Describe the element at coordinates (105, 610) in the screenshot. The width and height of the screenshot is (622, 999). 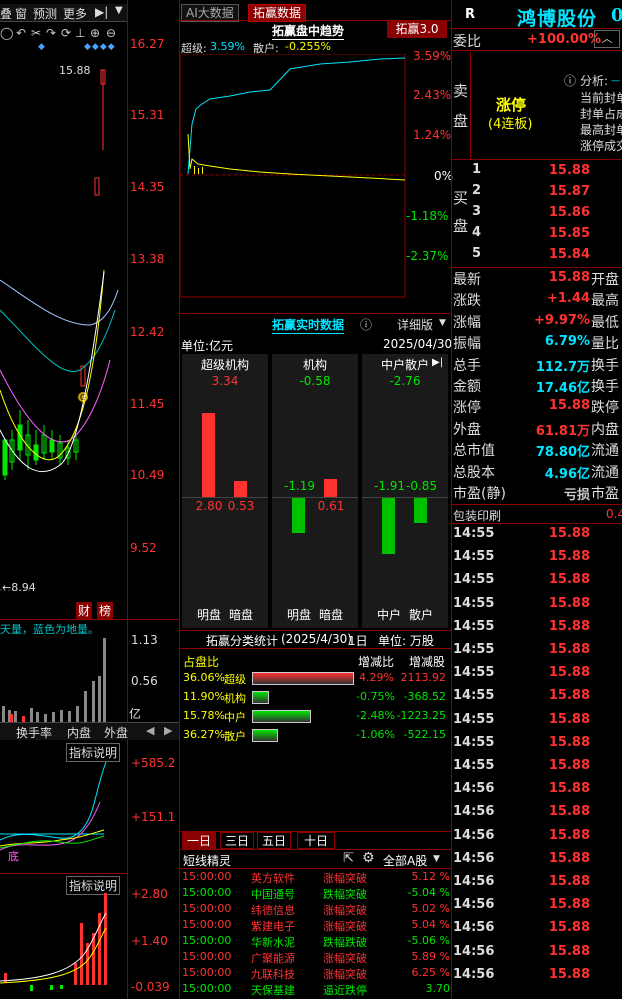
I see `ranking-button: 榜` at that location.